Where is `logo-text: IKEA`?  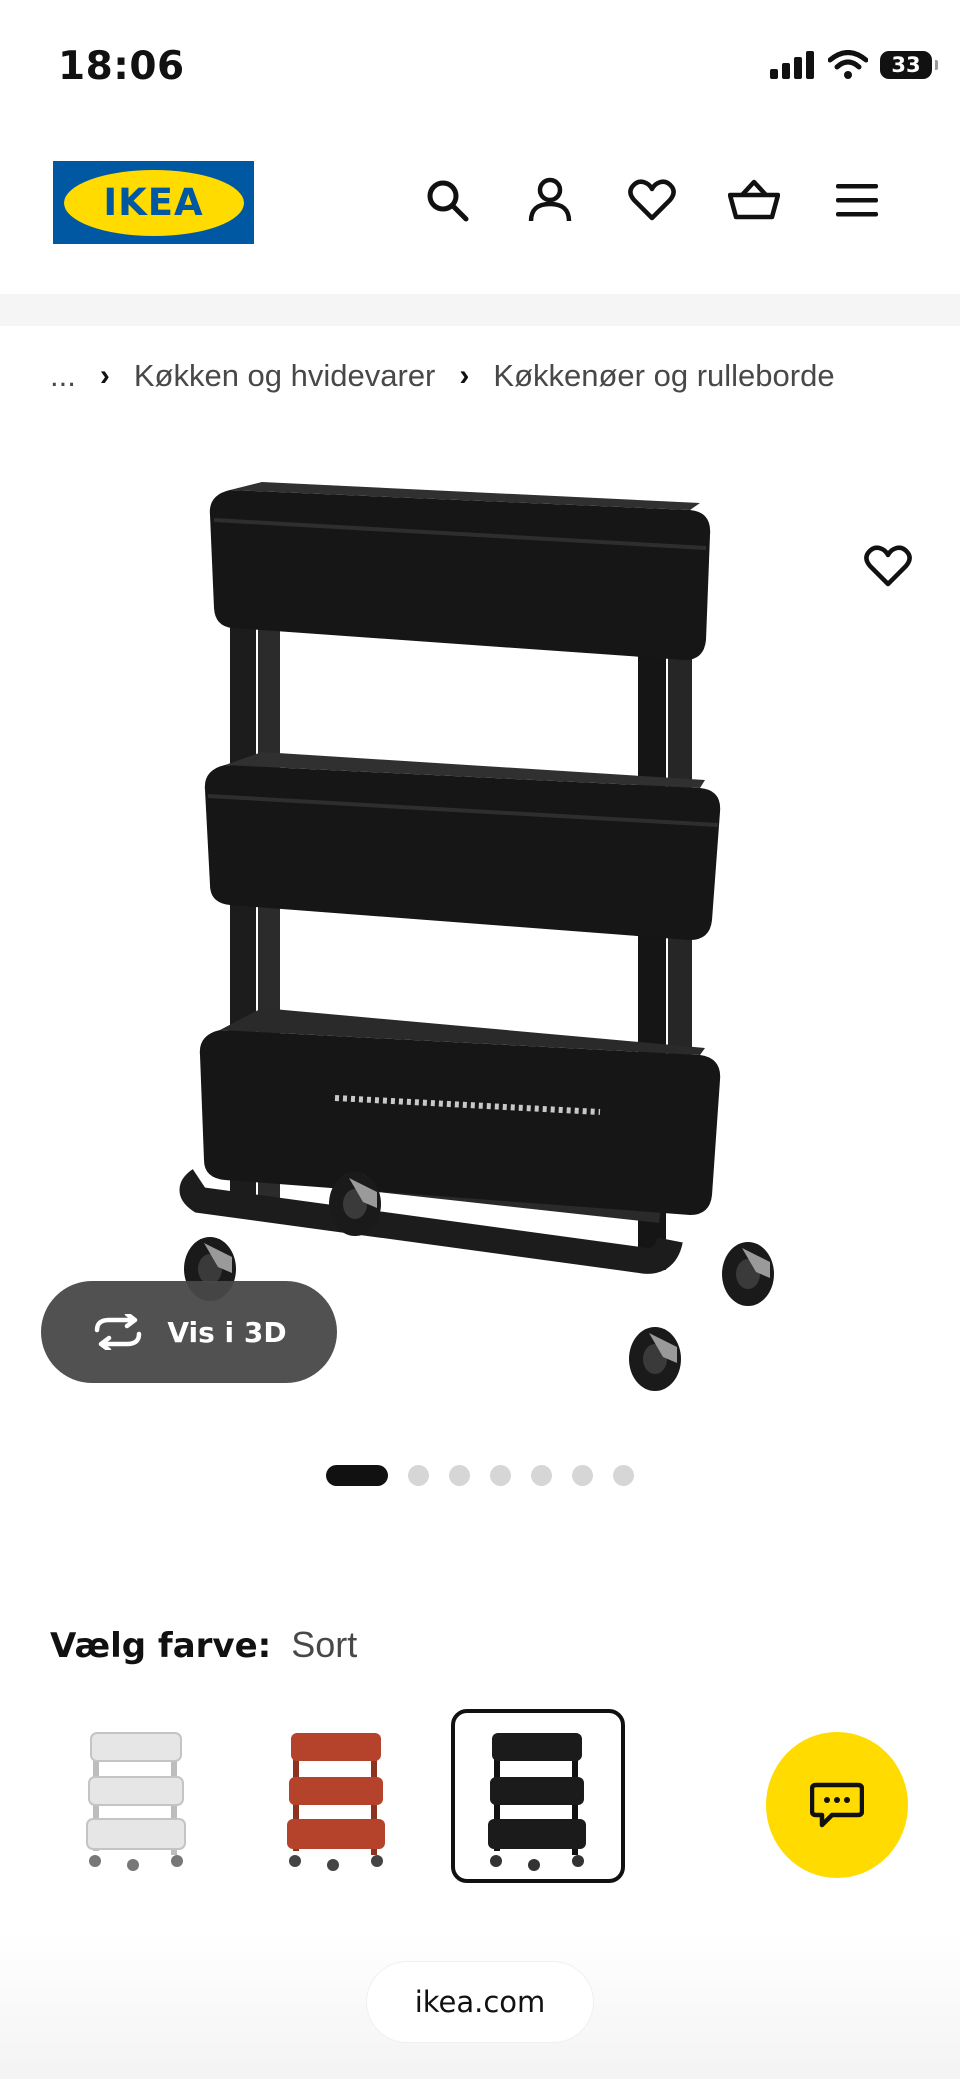
logo-text: IKEA is located at coordinates (153, 202).